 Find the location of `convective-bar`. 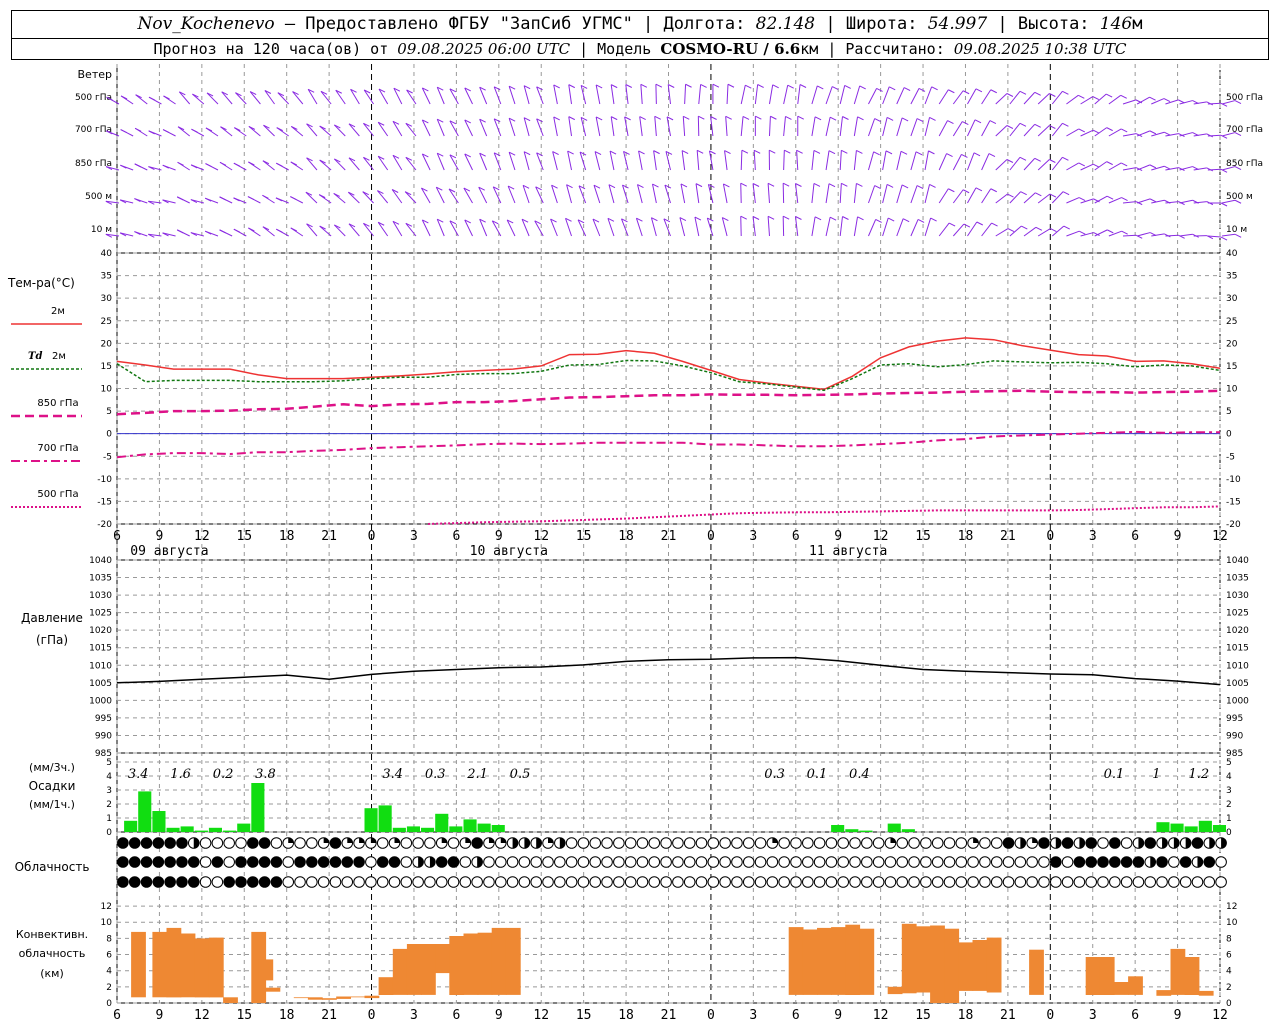

convective-bar is located at coordinates (414, 969).